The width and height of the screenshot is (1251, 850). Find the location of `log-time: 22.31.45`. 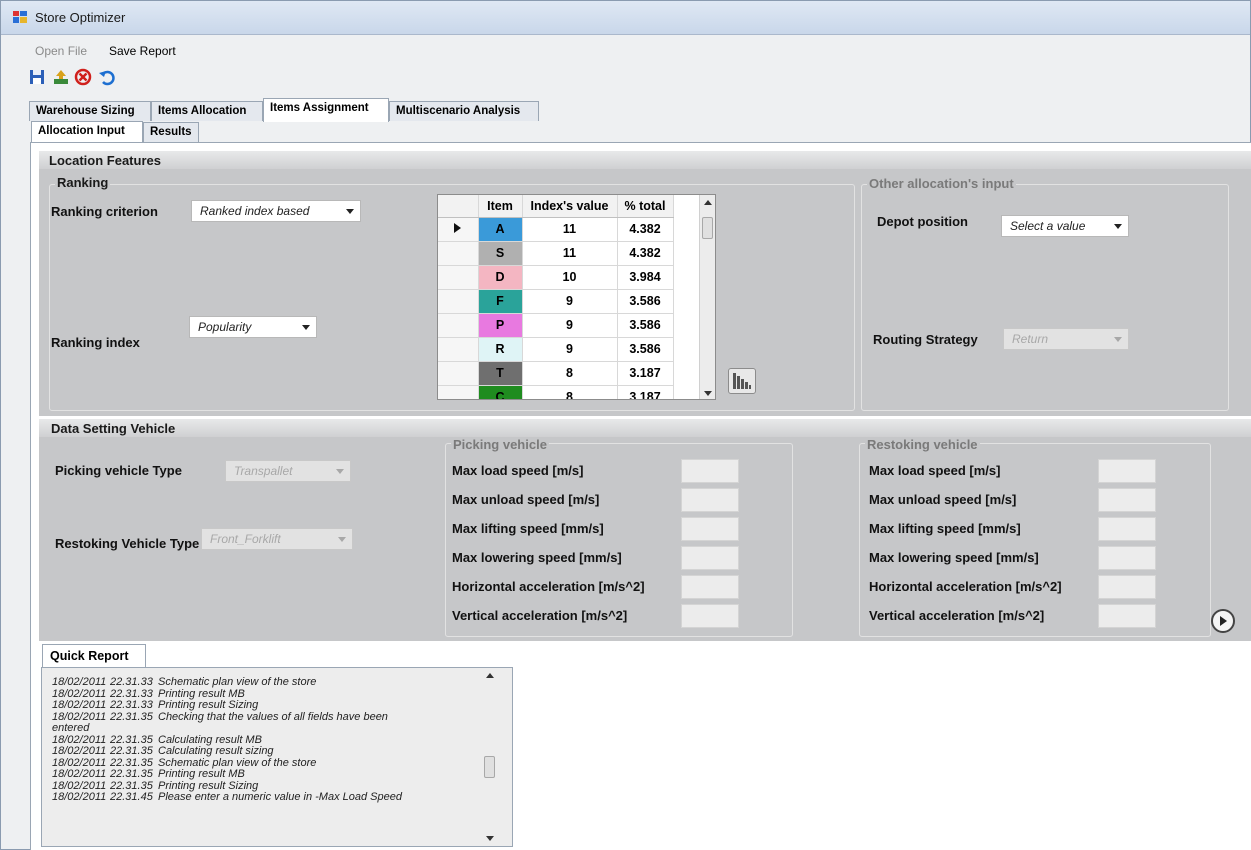

log-time: 22.31.45 is located at coordinates (131, 797).